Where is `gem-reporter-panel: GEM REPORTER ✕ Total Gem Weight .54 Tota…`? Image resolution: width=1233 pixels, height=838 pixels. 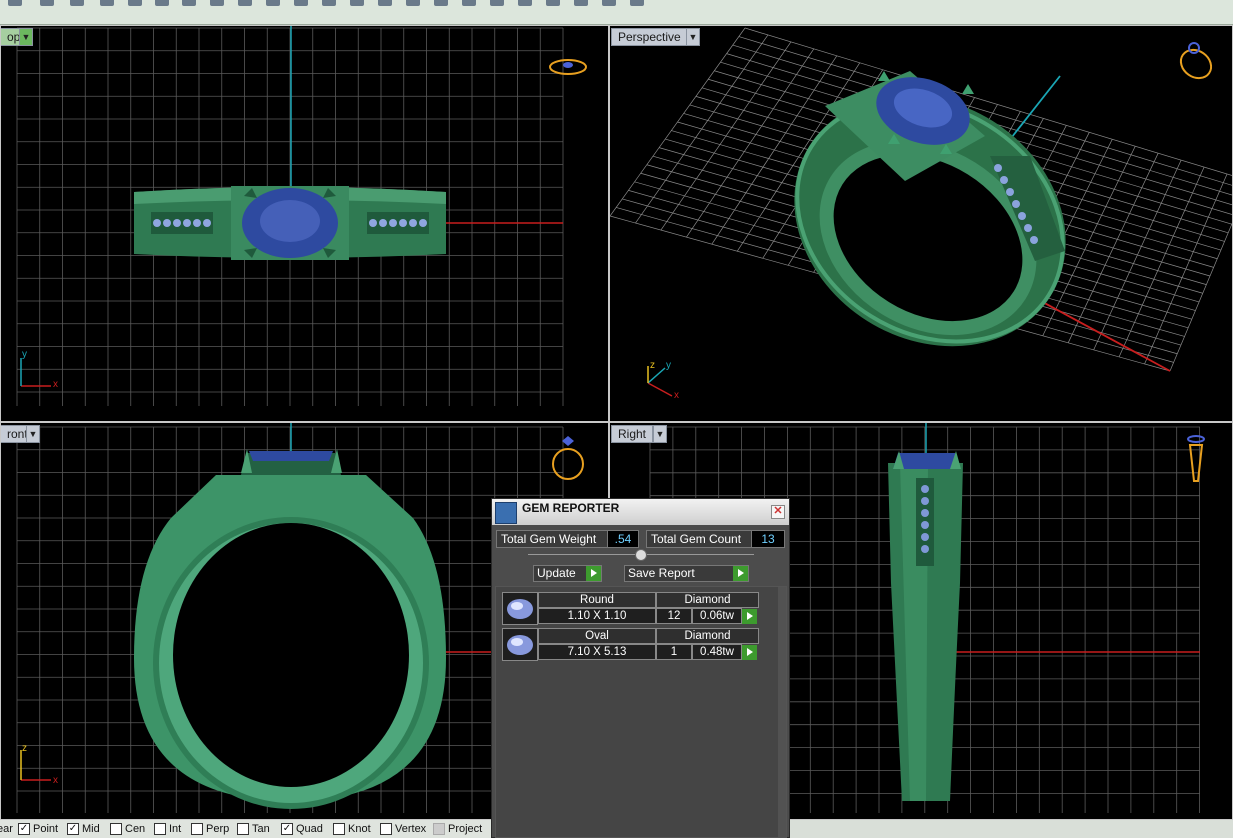 gem-reporter-panel: GEM REPORTER ✕ Total Gem Weight .54 Tota… is located at coordinates (640, 668).